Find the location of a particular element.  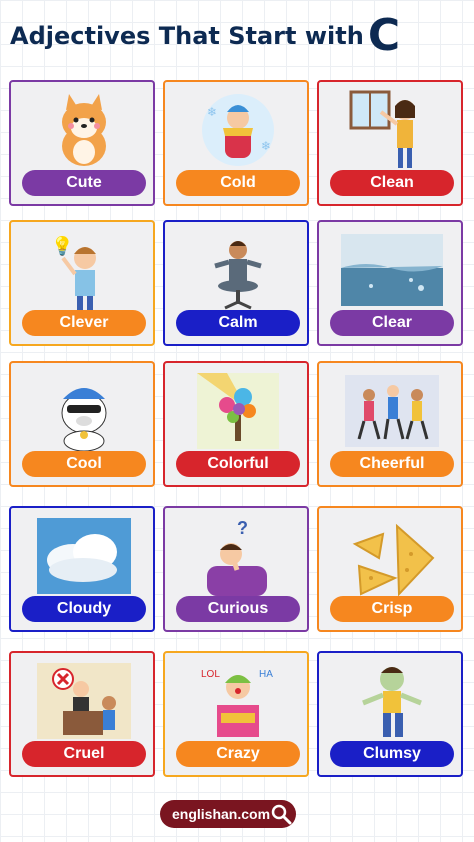

card-label: Cloudy is located at coordinates (84, 609).